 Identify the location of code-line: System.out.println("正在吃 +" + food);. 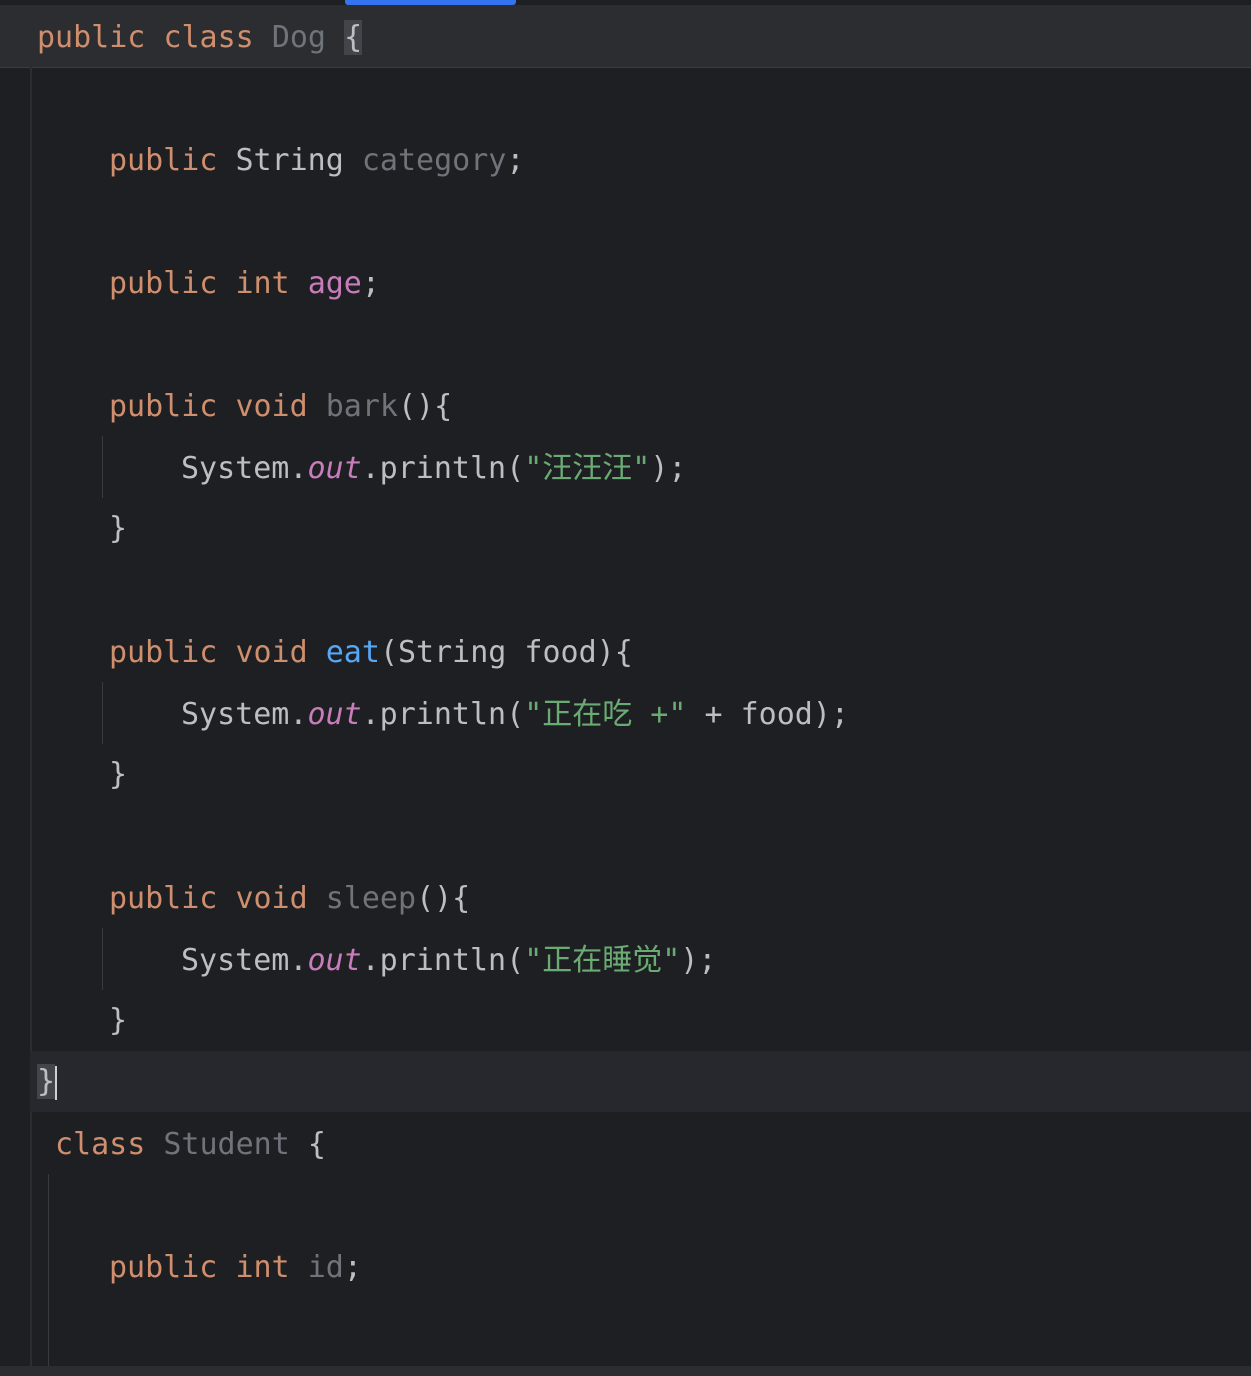
(515, 715).